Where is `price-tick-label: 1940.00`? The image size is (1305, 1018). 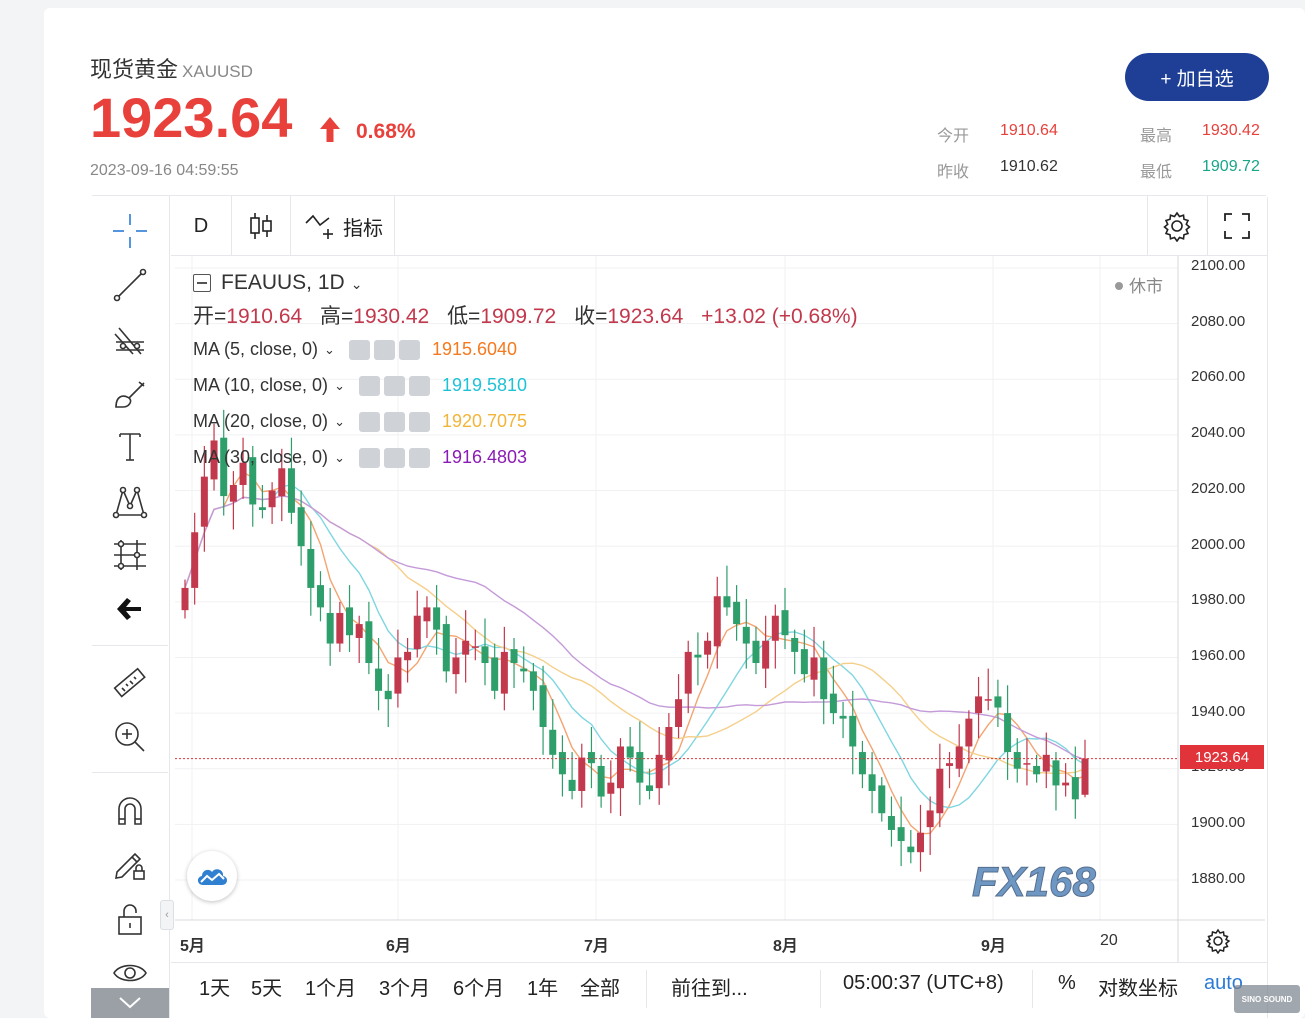
price-tick-label: 1940.00 is located at coordinates (1218, 711).